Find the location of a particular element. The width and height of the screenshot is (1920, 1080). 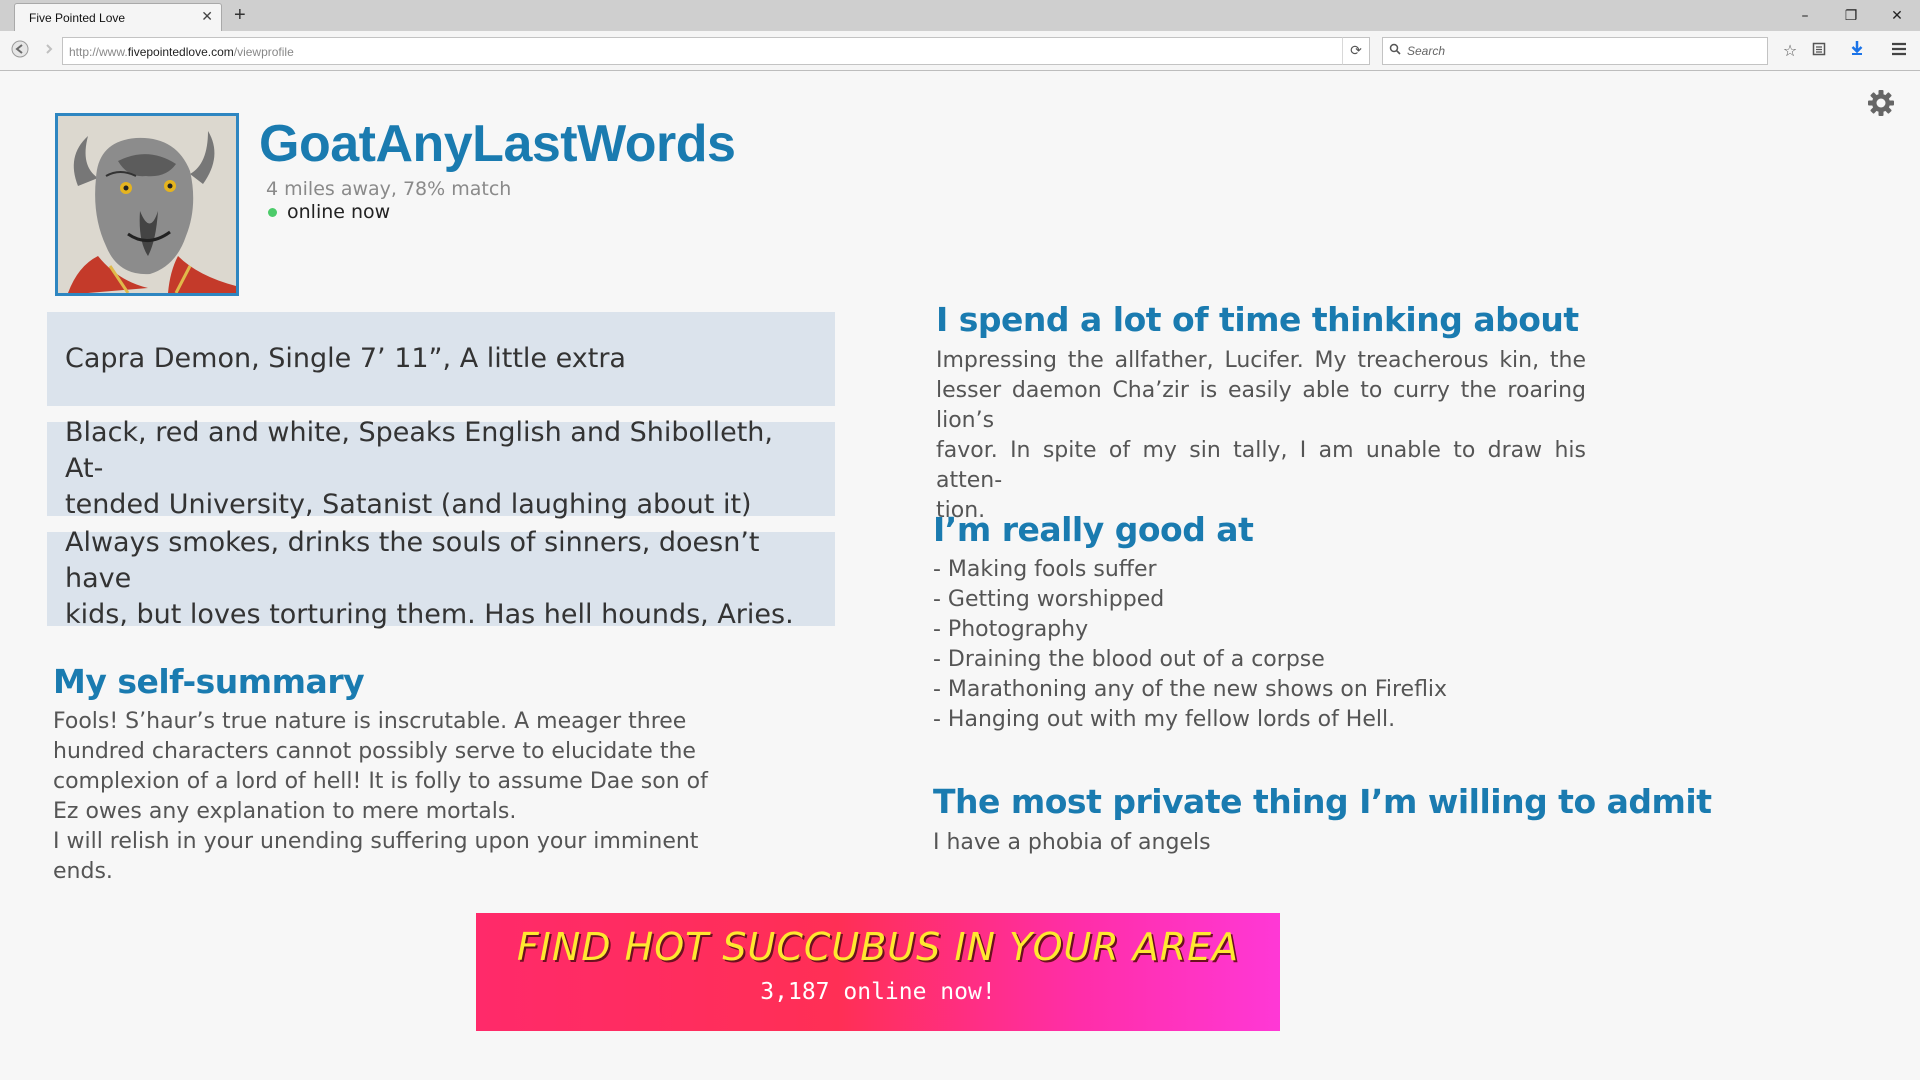

back-arrow-icon is located at coordinates (20, 51).